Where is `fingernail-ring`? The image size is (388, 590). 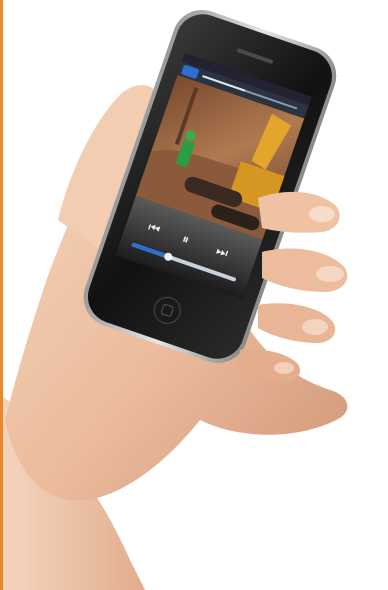 fingernail-ring is located at coordinates (315, 327).